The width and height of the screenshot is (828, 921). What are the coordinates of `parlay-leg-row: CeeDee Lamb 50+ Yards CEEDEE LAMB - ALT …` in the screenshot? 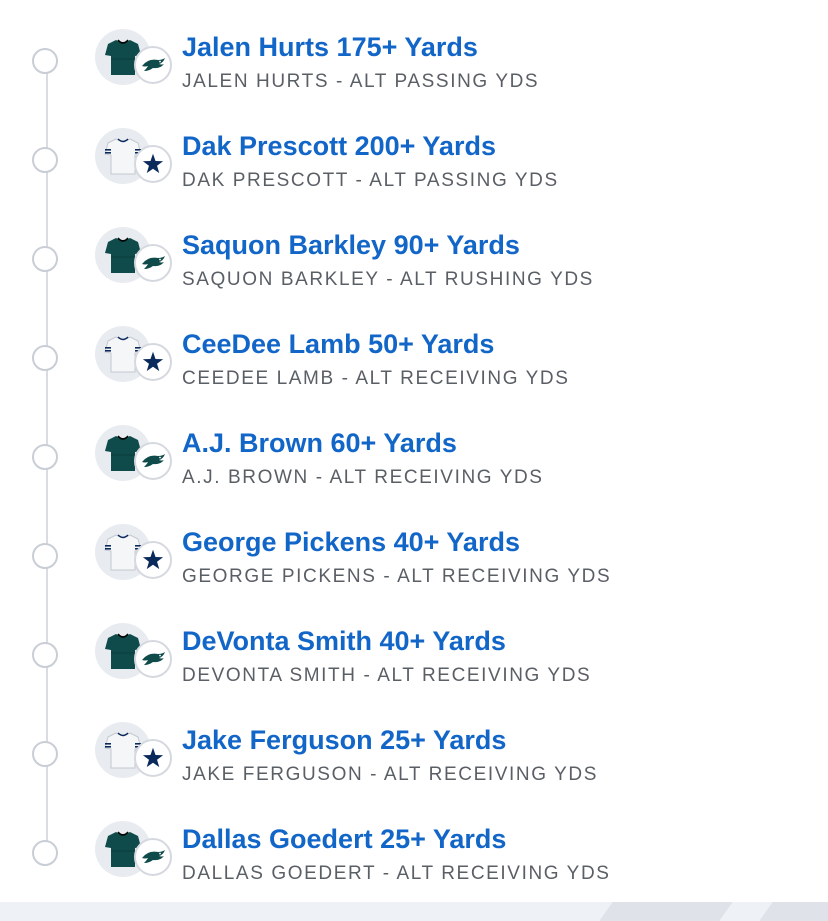 It's located at (414, 358).